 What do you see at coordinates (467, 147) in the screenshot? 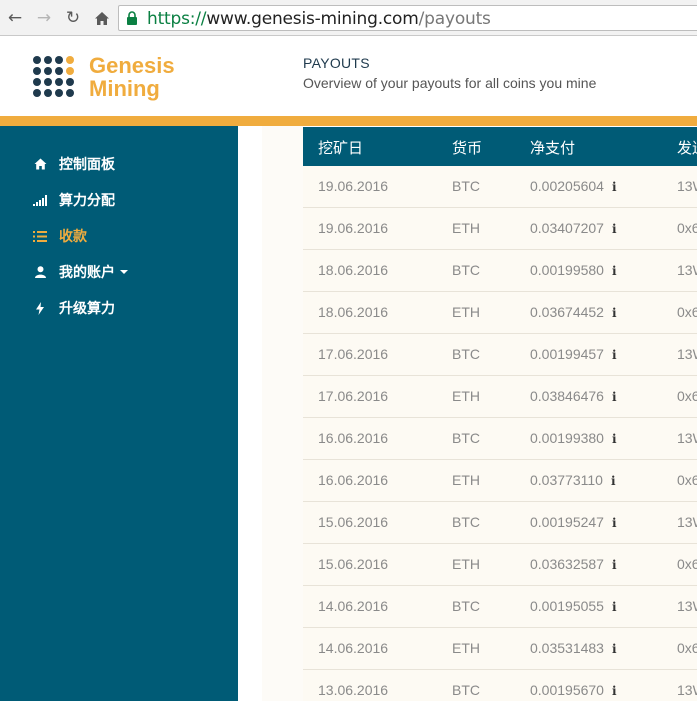
I see `column-header-coin: 货币` at bounding box center [467, 147].